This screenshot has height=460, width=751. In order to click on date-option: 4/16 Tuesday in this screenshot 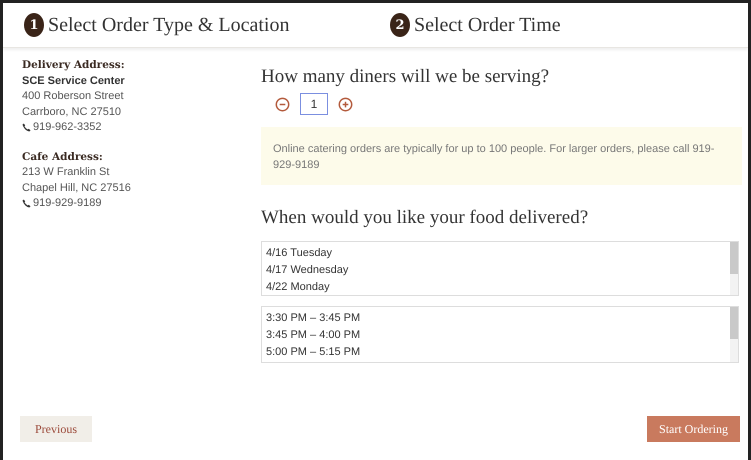, I will do `click(496, 253)`.